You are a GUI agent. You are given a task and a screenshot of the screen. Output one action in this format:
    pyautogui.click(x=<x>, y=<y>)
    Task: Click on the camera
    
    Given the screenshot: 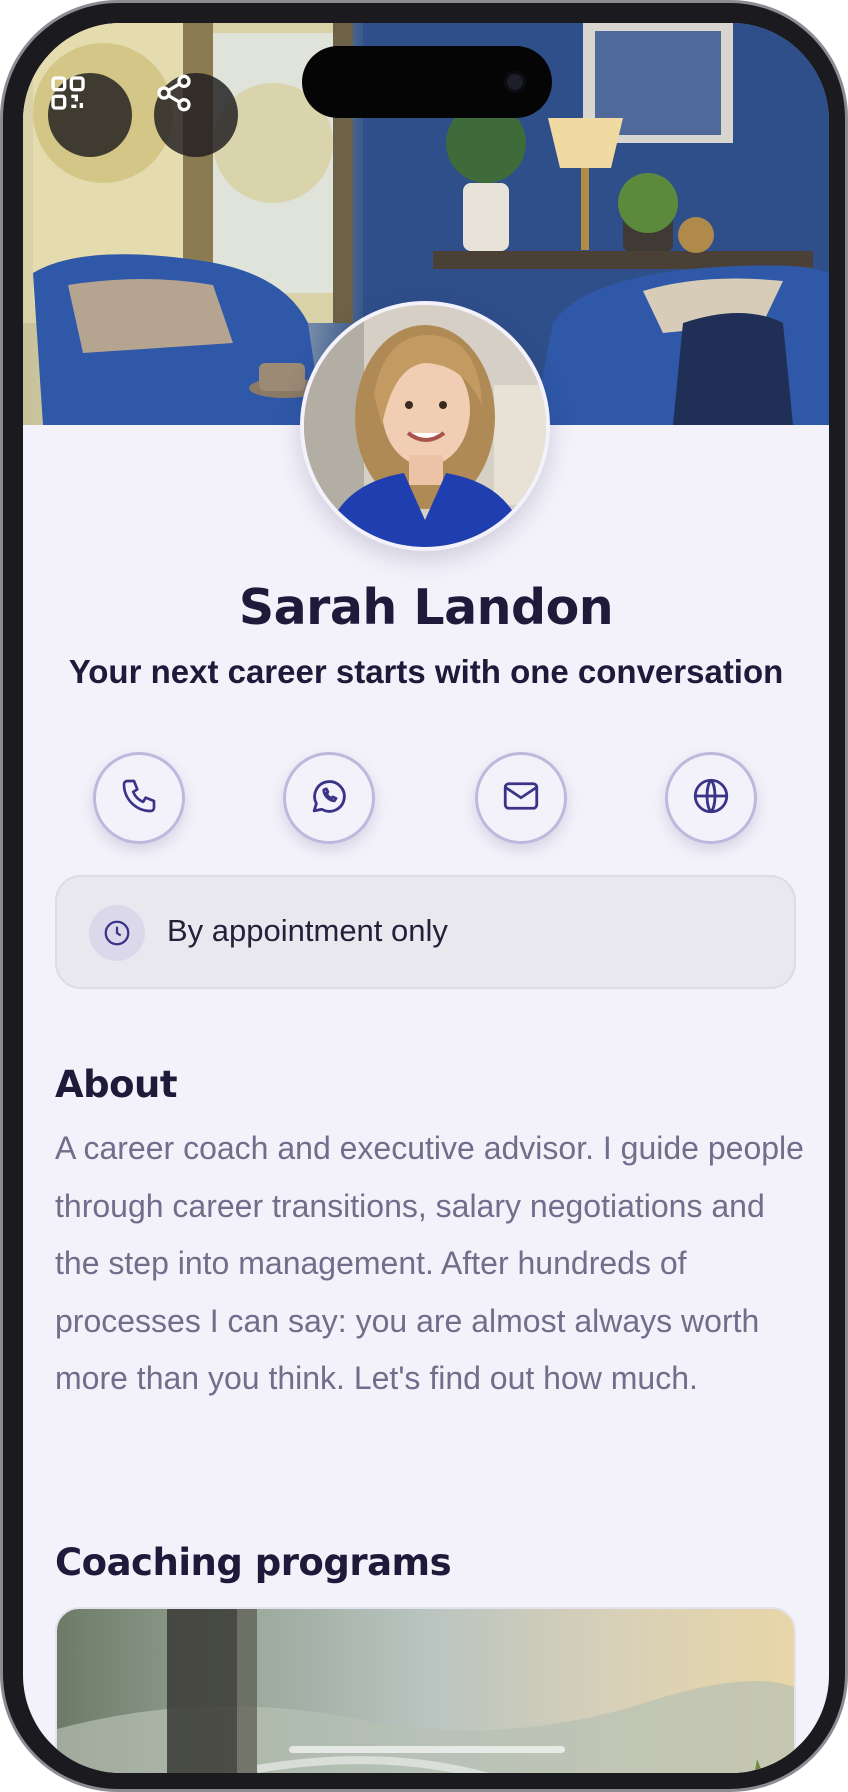 What is the action you would take?
    pyautogui.click(x=515, y=82)
    